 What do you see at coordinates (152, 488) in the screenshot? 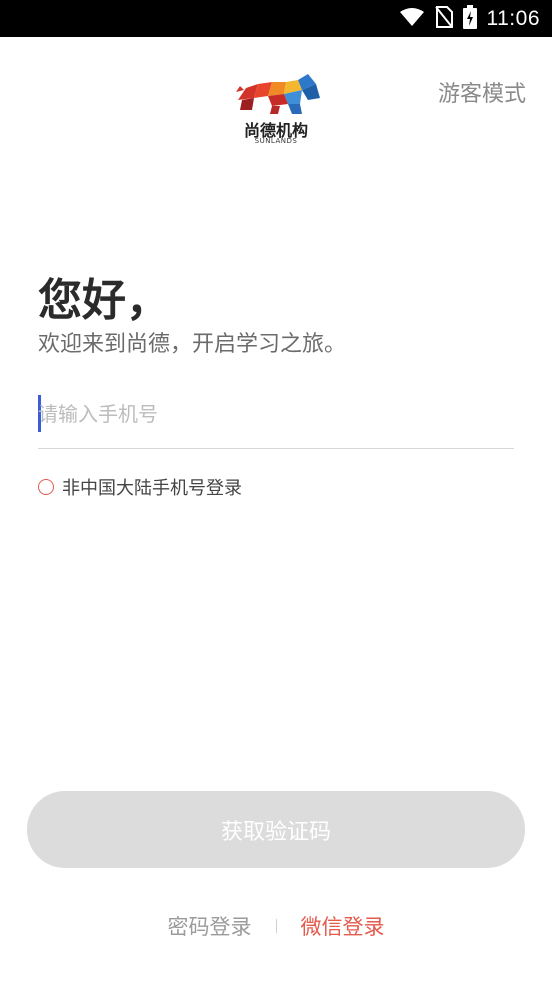
I see `non-mainland-label: 非中国大陆手机号登录` at bounding box center [152, 488].